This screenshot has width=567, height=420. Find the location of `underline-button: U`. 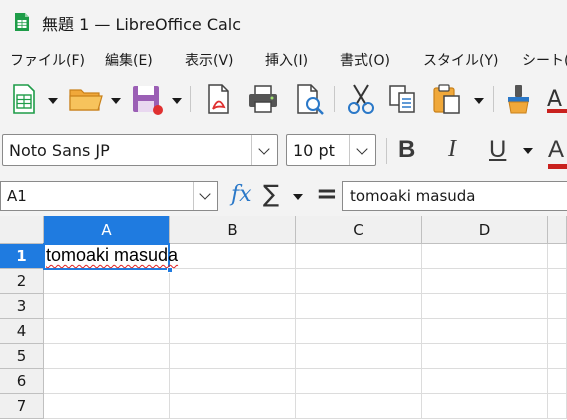

underline-button: U is located at coordinates (497, 150).